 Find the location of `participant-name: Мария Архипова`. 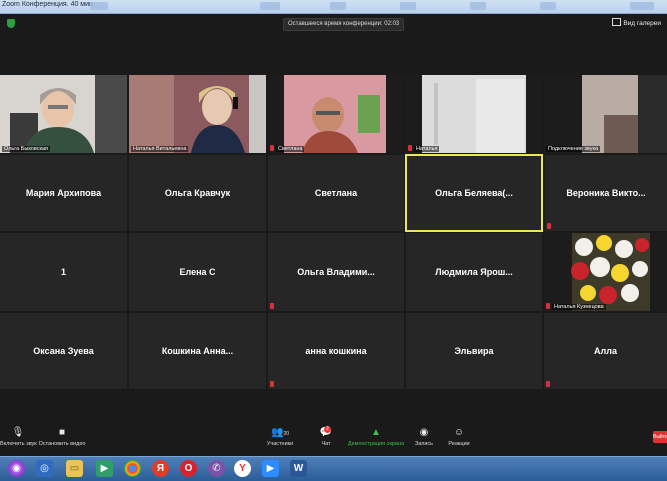

participant-name: Мария Архипова is located at coordinates (63, 193).